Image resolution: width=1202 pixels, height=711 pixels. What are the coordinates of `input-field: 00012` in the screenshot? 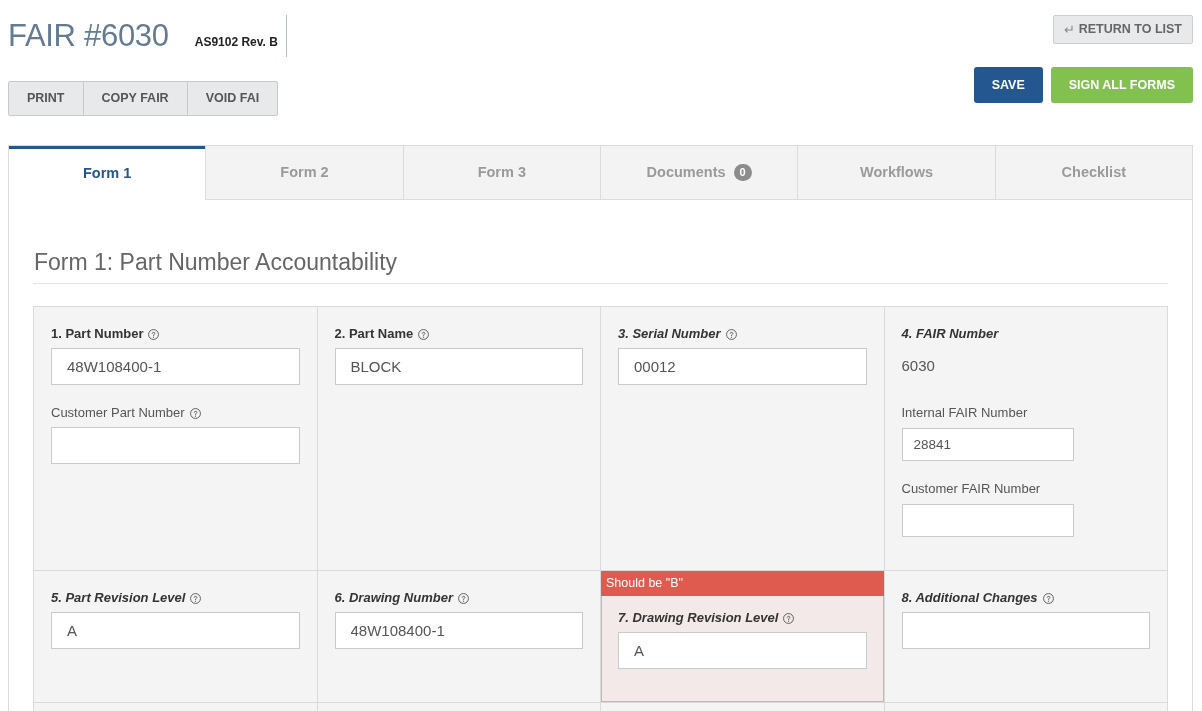 It's located at (742, 367).